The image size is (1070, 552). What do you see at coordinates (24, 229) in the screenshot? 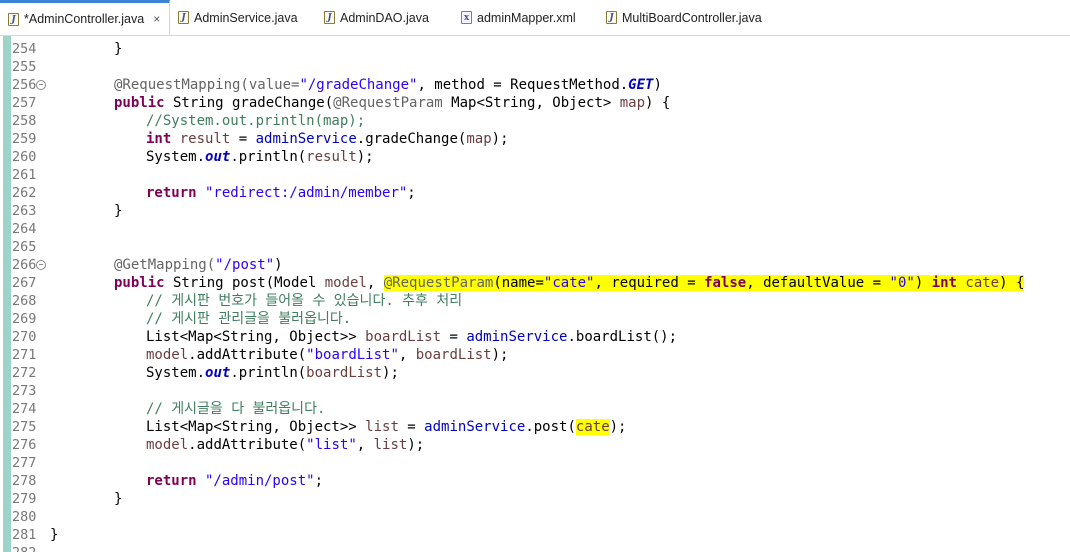
I see `line-number: 264` at bounding box center [24, 229].